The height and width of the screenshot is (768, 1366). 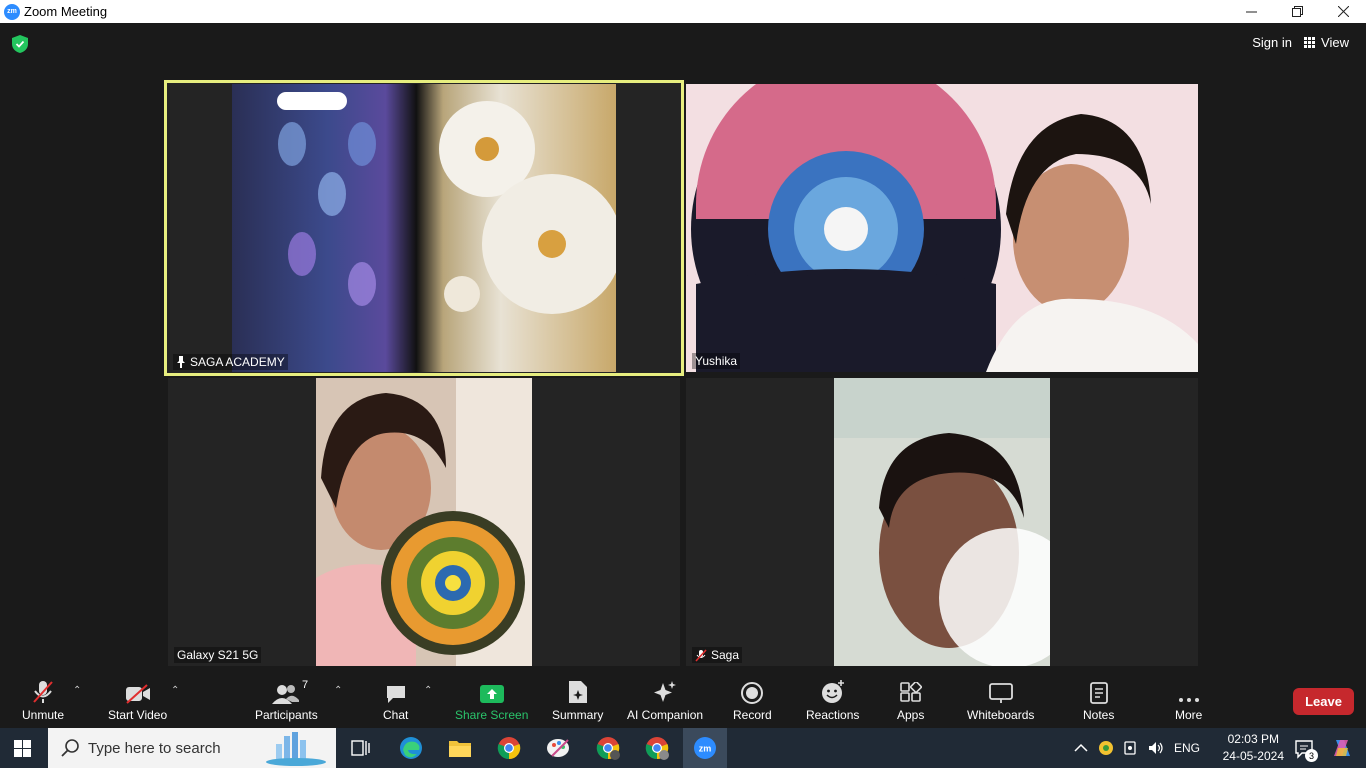 I want to click on video-feed-galaxy-s21, so click(x=424, y=522).